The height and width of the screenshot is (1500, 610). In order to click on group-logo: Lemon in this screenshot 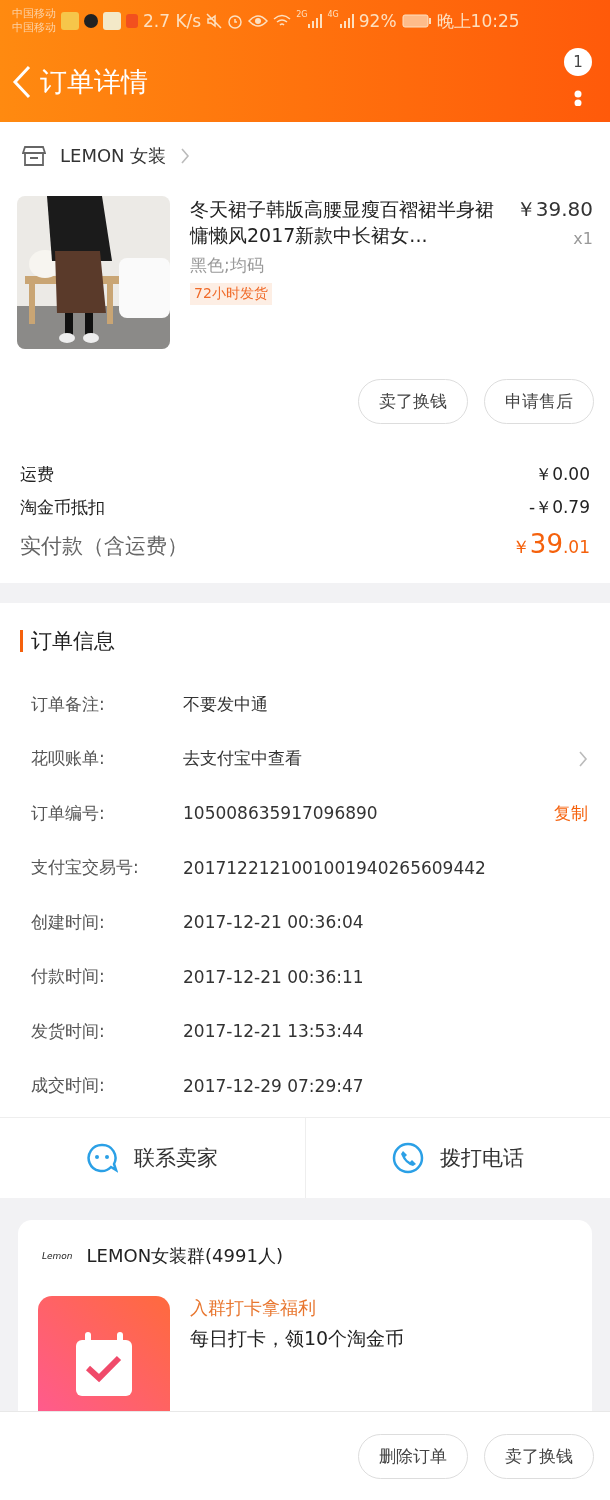, I will do `click(57, 1256)`.